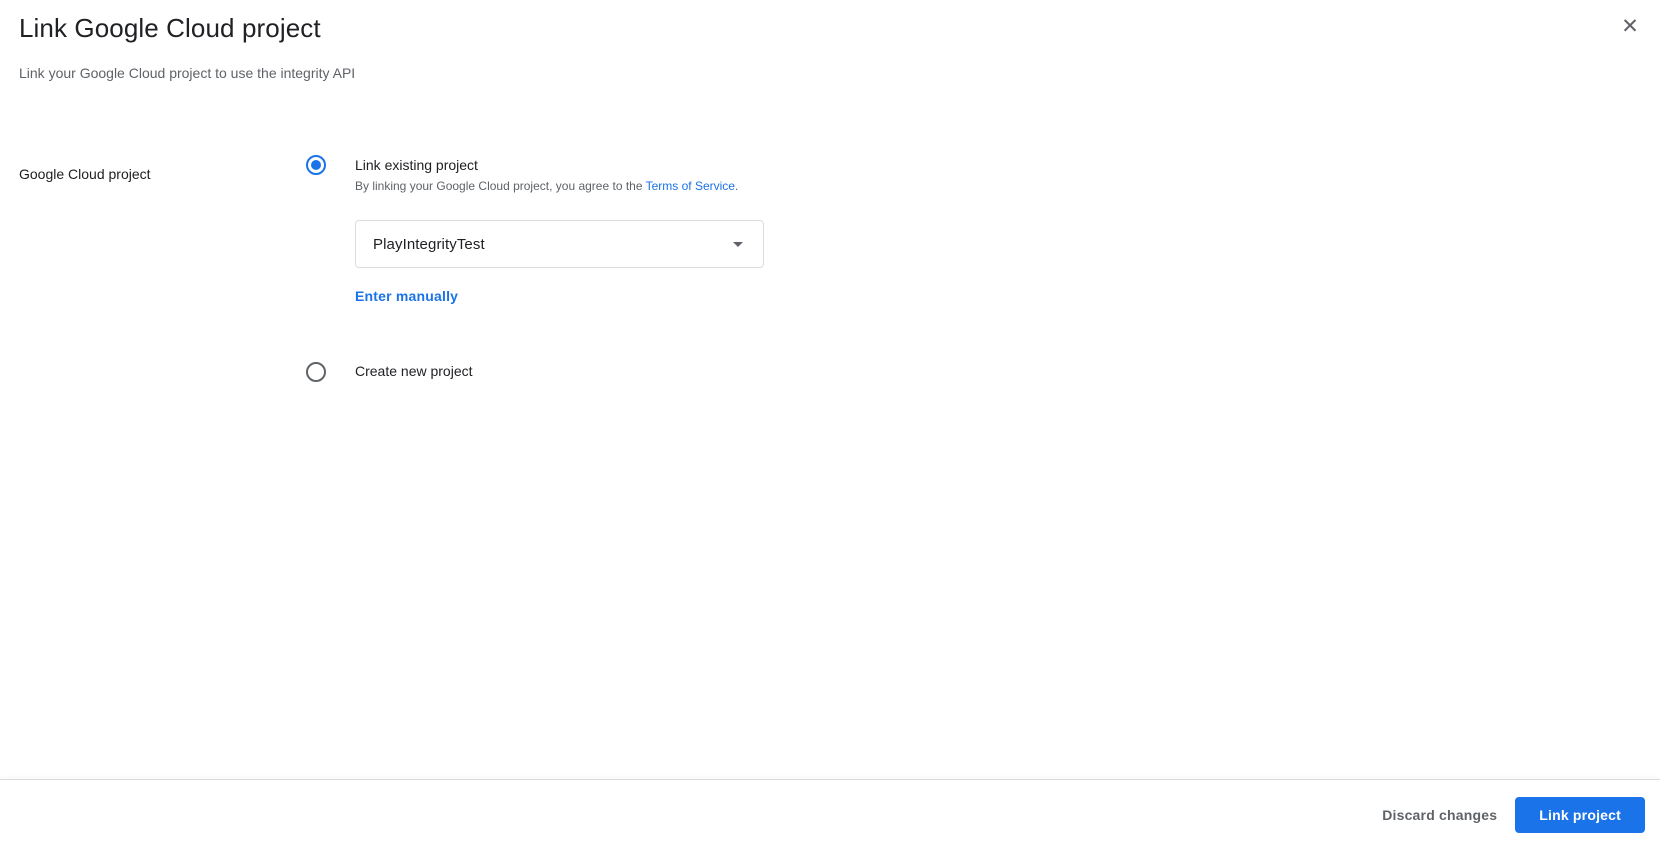 The width and height of the screenshot is (1660, 849). Describe the element at coordinates (830, 814) in the screenshot. I see `dialog-footer: Discard changes Link project` at that location.